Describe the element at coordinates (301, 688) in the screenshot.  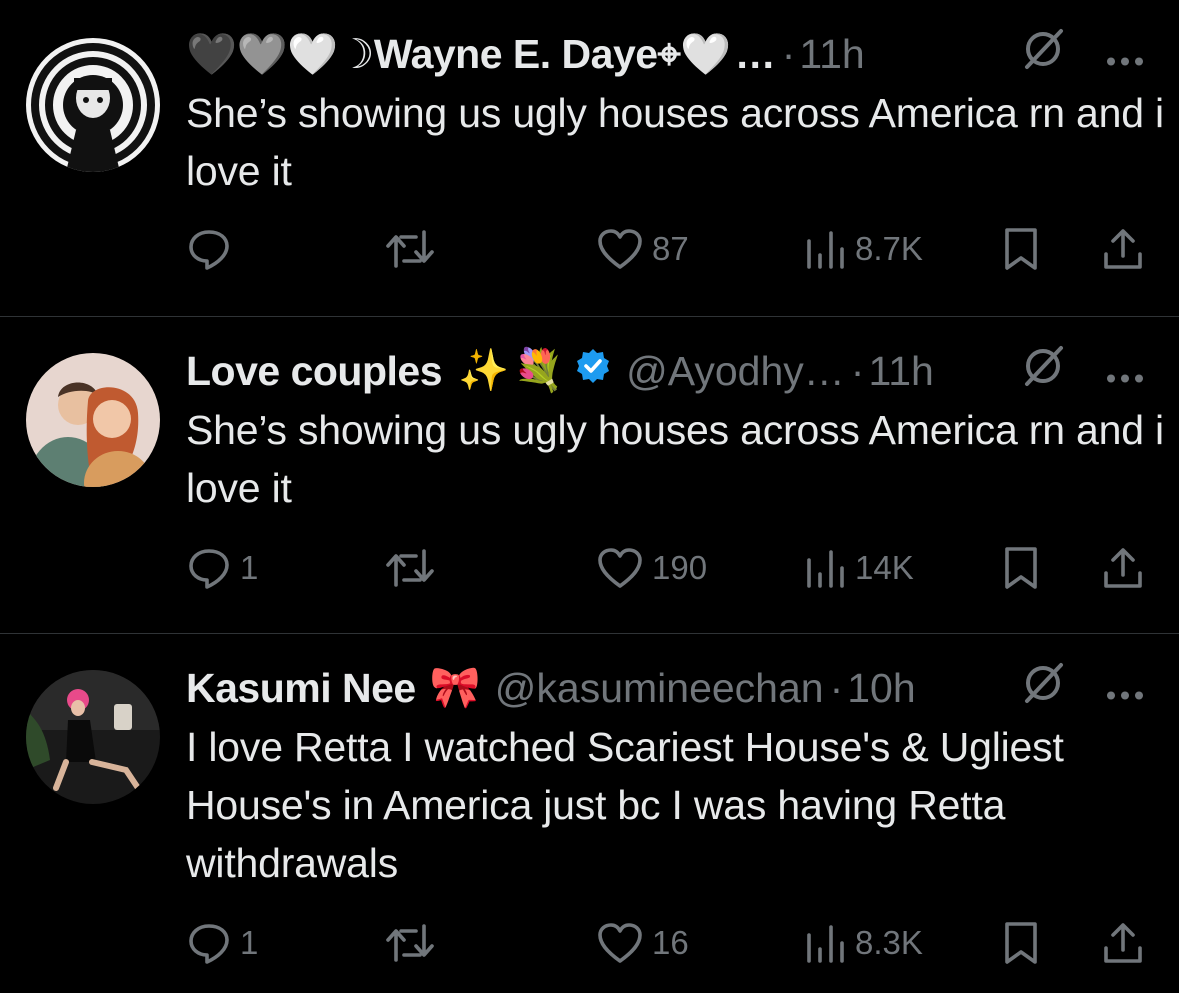
I see `display-name: Kasumi Nee` at that location.